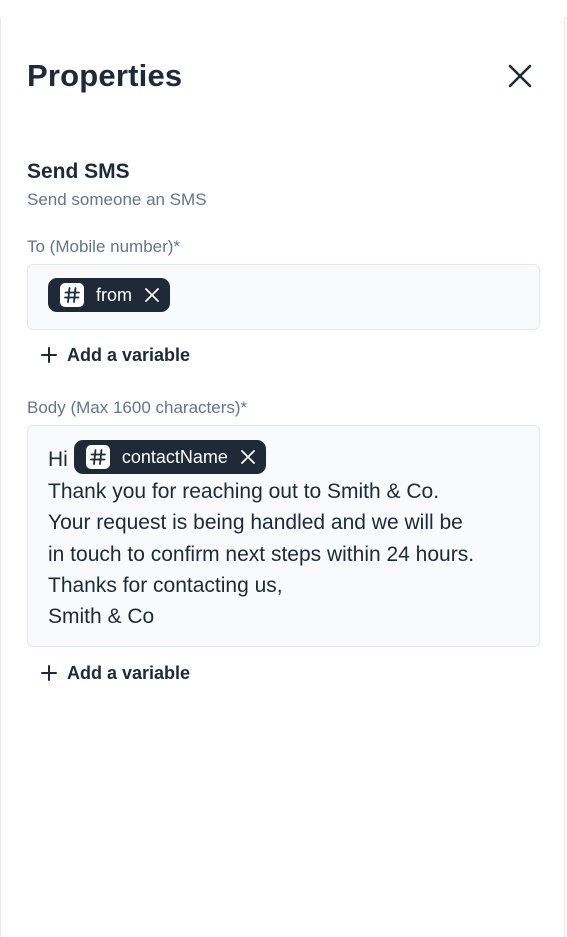  I want to click on body-line: Thanks for contacting us,, so click(165, 585).